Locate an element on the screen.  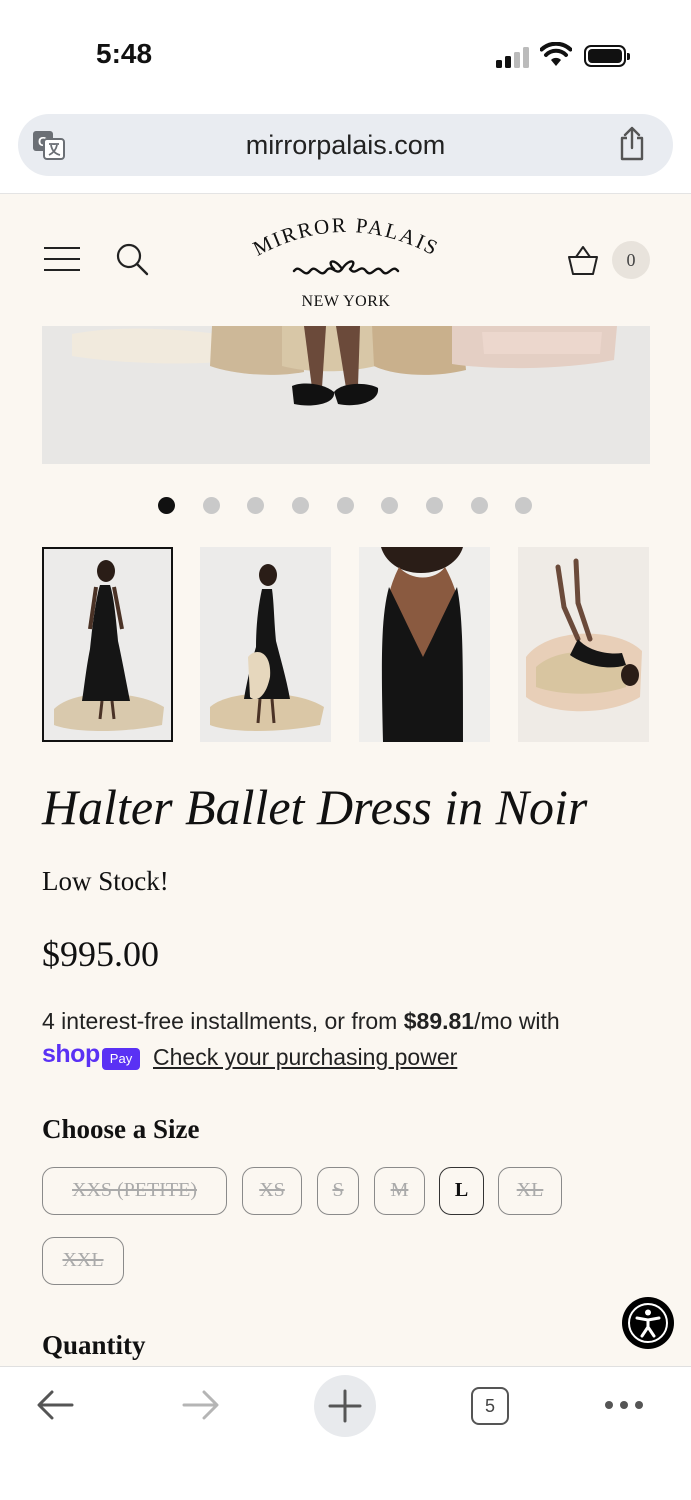
url-text: mirrorpalais.com is located at coordinates (345, 145).